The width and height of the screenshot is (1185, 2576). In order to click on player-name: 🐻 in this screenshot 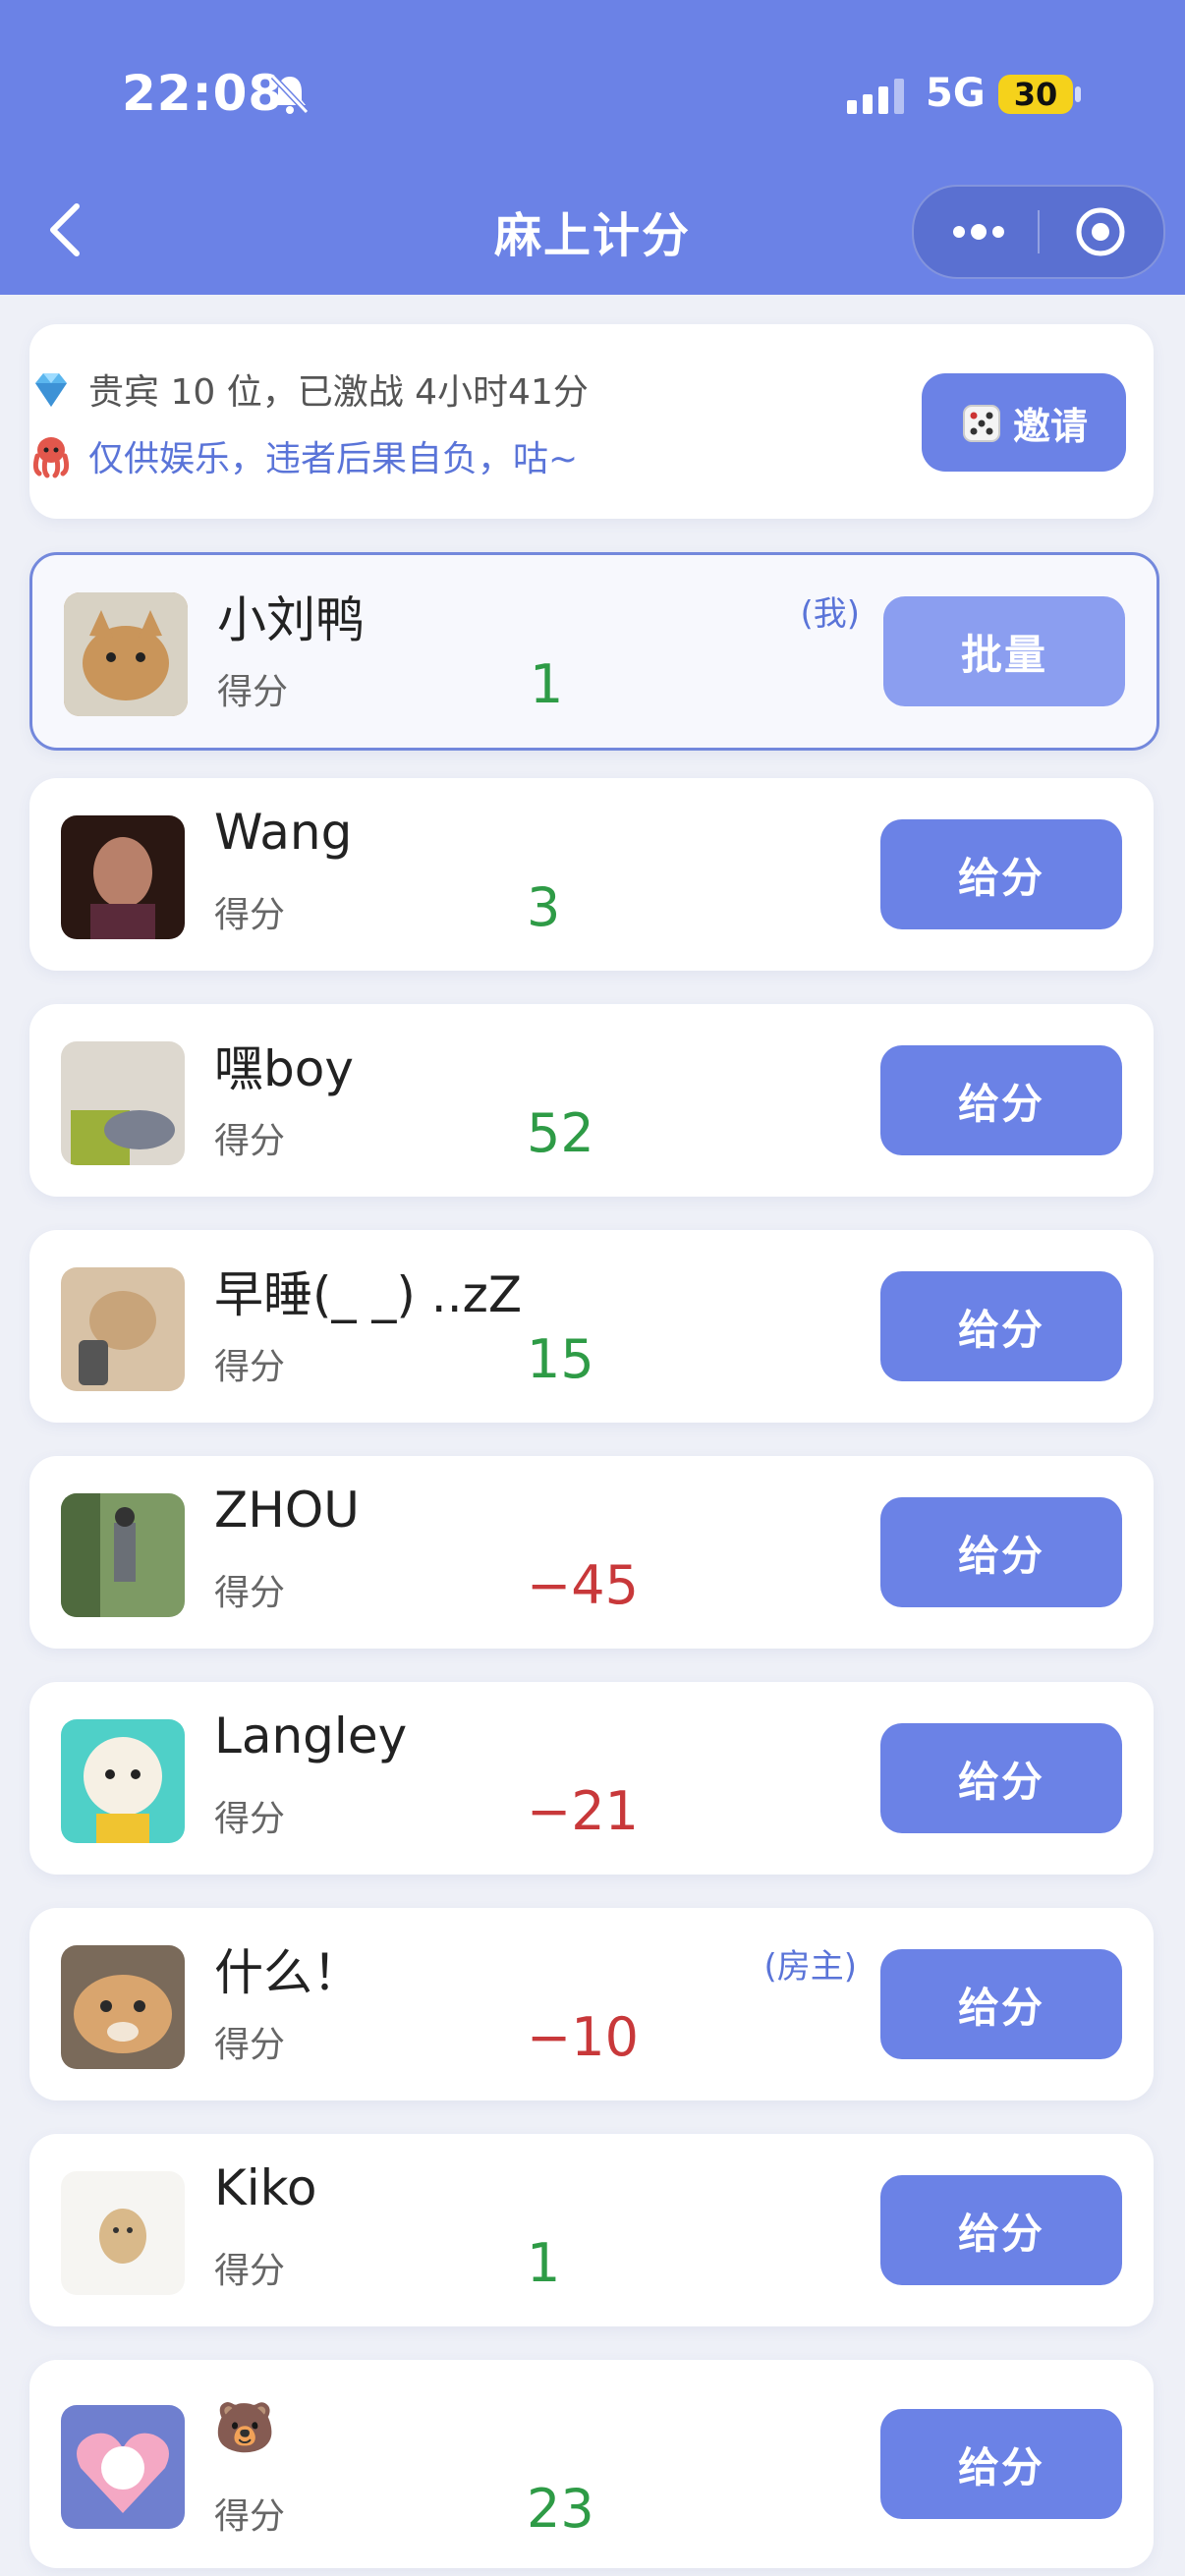, I will do `click(245, 2427)`.